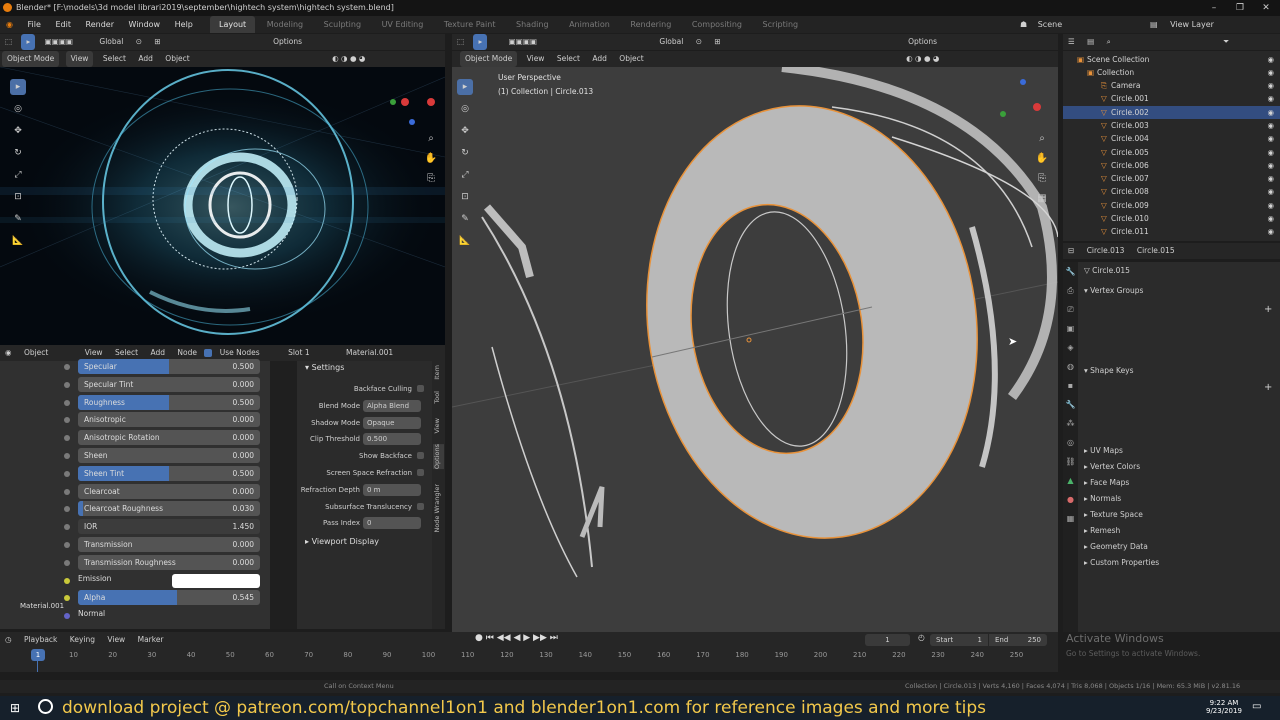 The height and width of the screenshot is (720, 1280). I want to click on scene-icon: ☗, so click(1023, 24).